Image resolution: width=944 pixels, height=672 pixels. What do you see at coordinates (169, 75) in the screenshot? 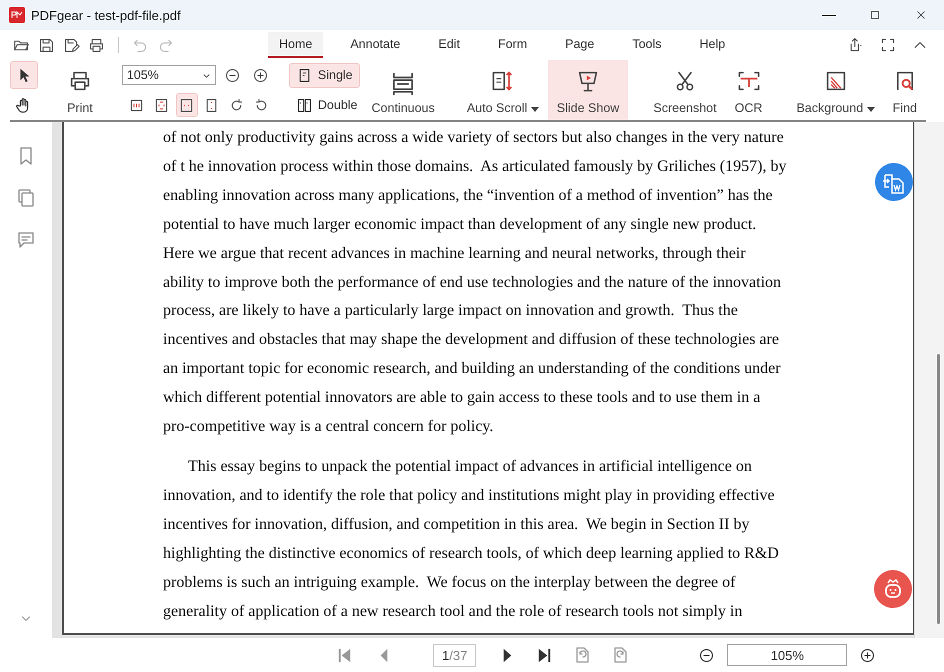
I see `zoom-combobox: 105%` at bounding box center [169, 75].